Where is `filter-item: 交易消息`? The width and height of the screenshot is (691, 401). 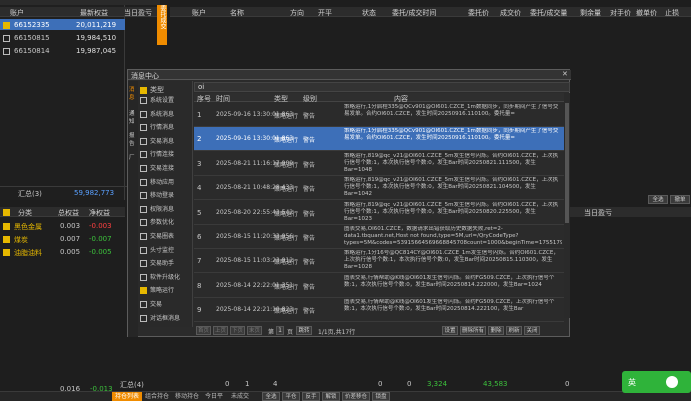
filter-item: 交易消息 is located at coordinates (157, 140).